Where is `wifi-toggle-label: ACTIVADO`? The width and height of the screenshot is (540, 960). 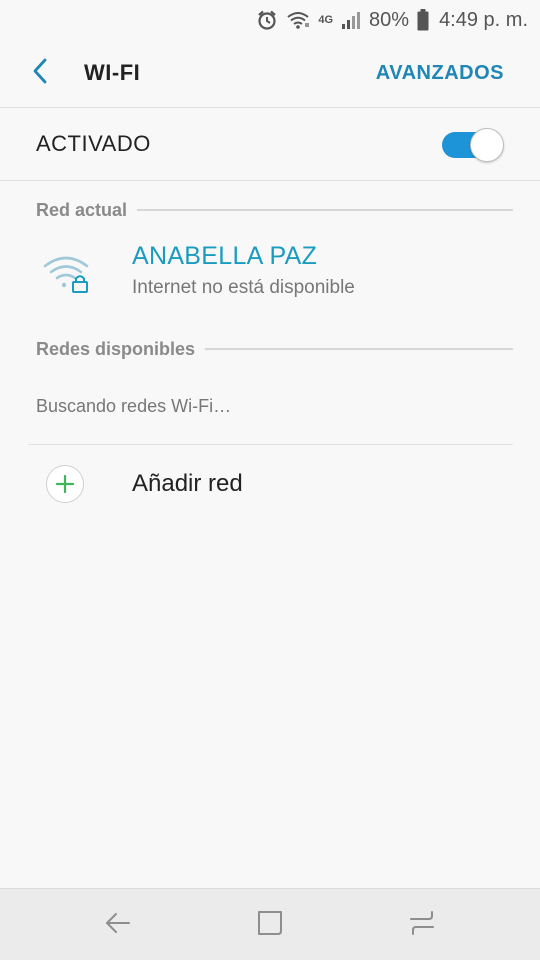 wifi-toggle-label: ACTIVADO is located at coordinates (93, 143).